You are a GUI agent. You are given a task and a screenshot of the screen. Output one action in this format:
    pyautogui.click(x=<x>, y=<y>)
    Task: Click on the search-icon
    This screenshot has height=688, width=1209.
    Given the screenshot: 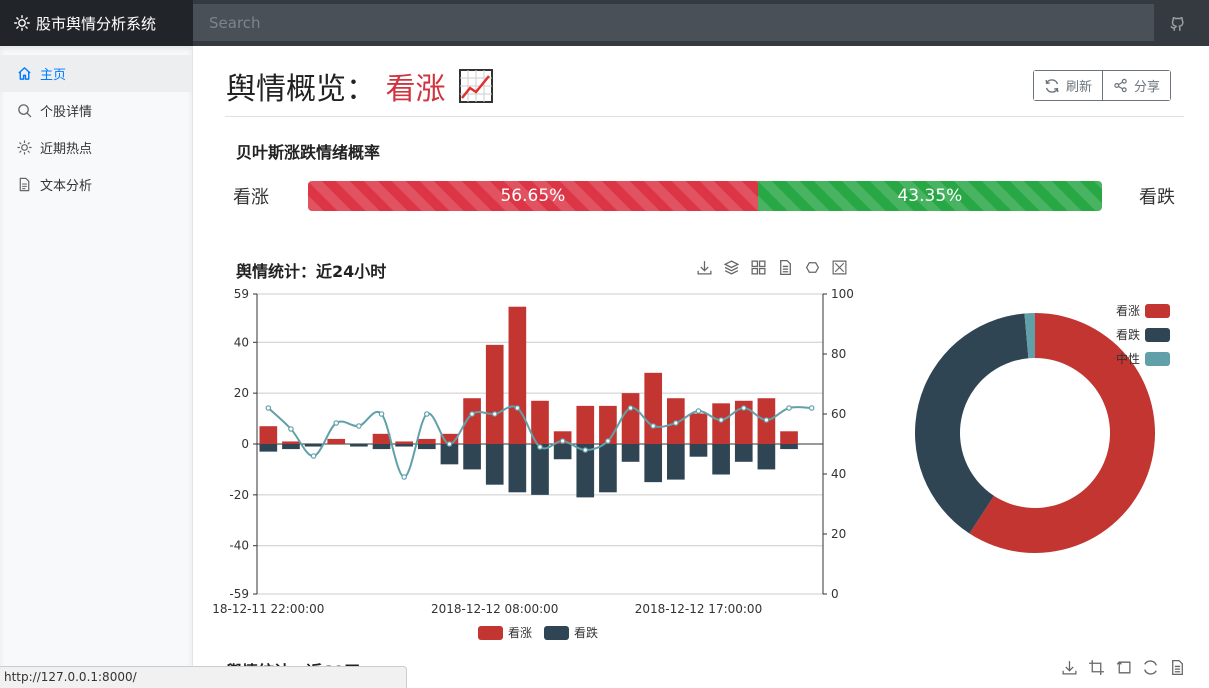 What is the action you would take?
    pyautogui.click(x=25, y=111)
    